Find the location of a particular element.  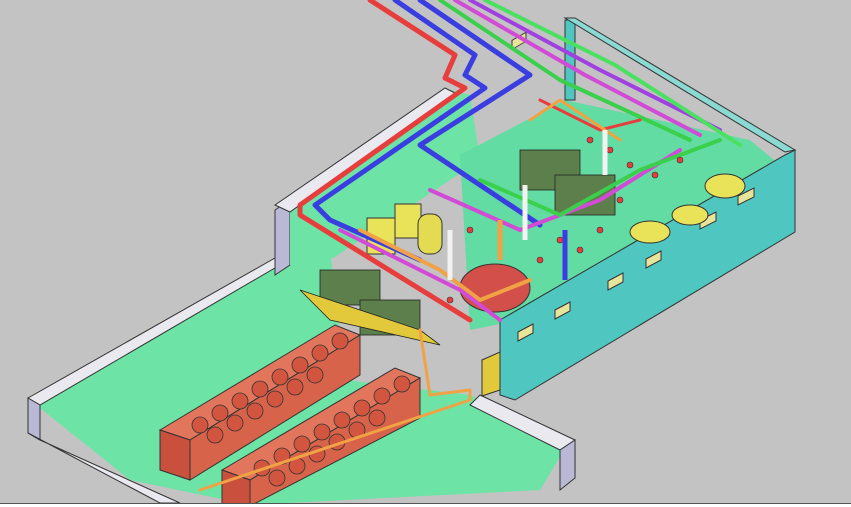

viewport-bottom-edge is located at coordinates (425, 505).